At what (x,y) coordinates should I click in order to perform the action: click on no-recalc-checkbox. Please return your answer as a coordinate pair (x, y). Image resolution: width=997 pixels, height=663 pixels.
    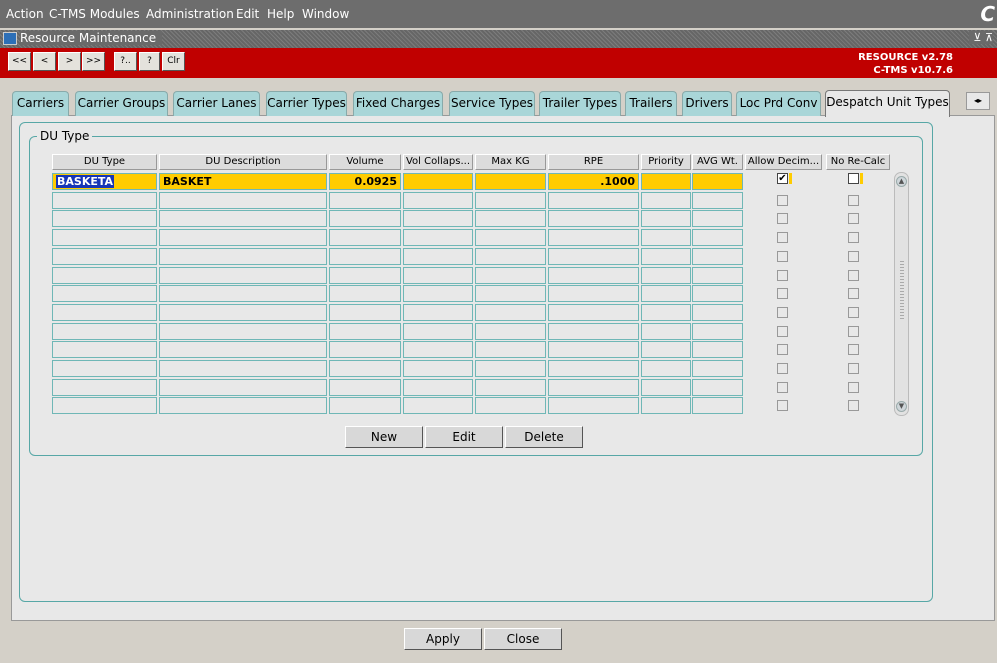
    Looking at the image, I should click on (853, 178).